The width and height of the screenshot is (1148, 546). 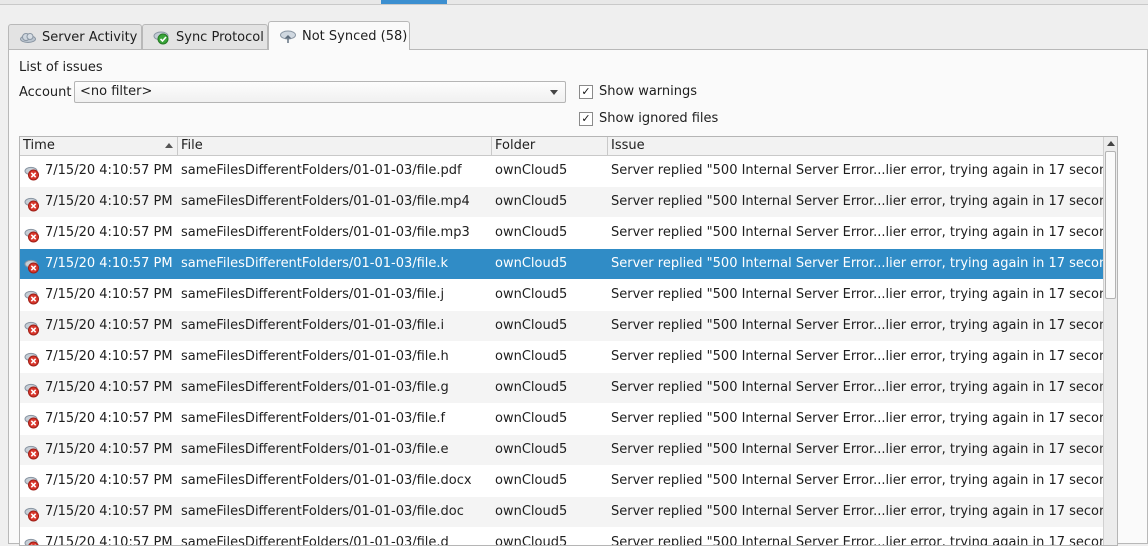 What do you see at coordinates (574, 2) in the screenshot?
I see `top-divider` at bounding box center [574, 2].